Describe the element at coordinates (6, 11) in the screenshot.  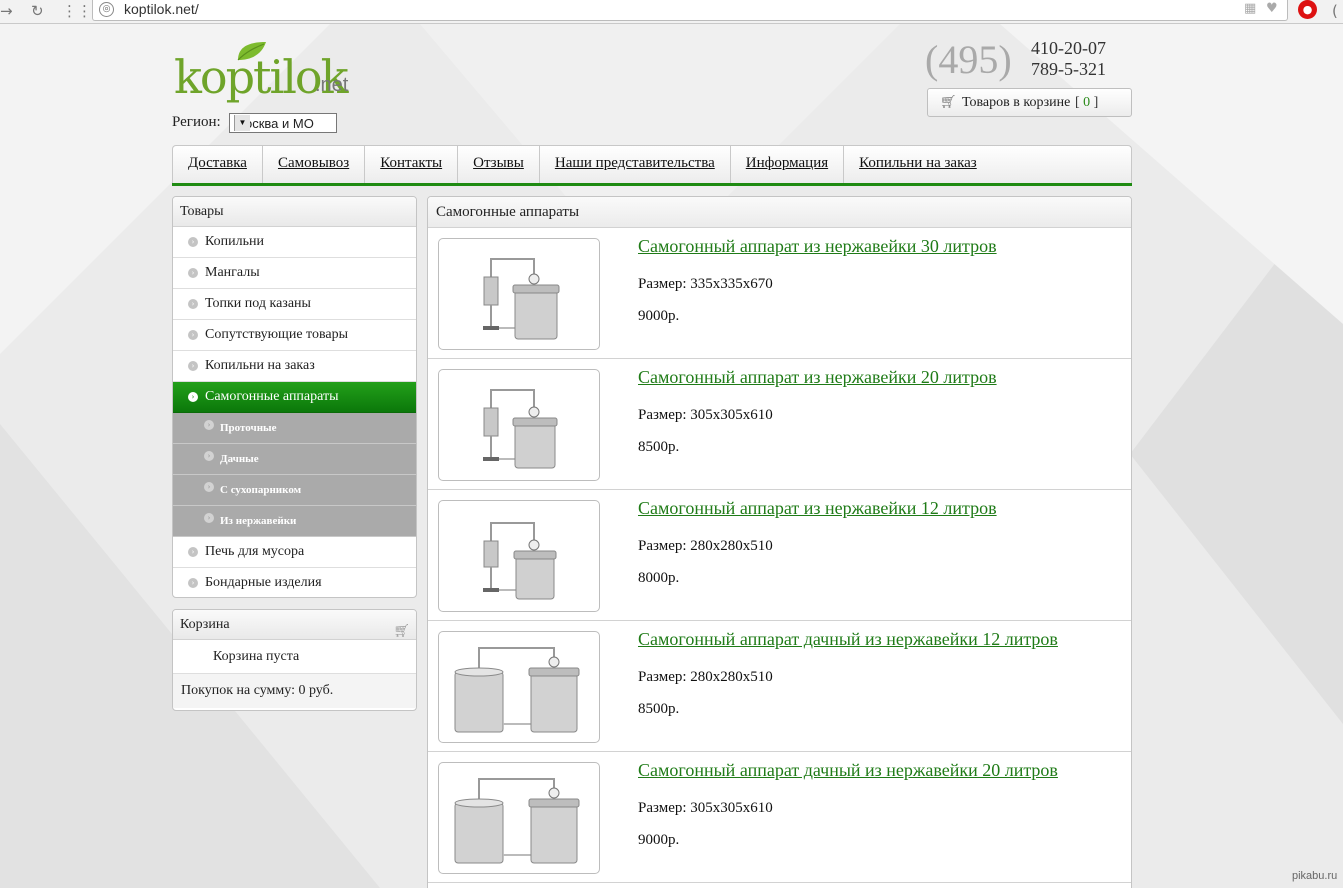
I see `forward-icon: →` at that location.